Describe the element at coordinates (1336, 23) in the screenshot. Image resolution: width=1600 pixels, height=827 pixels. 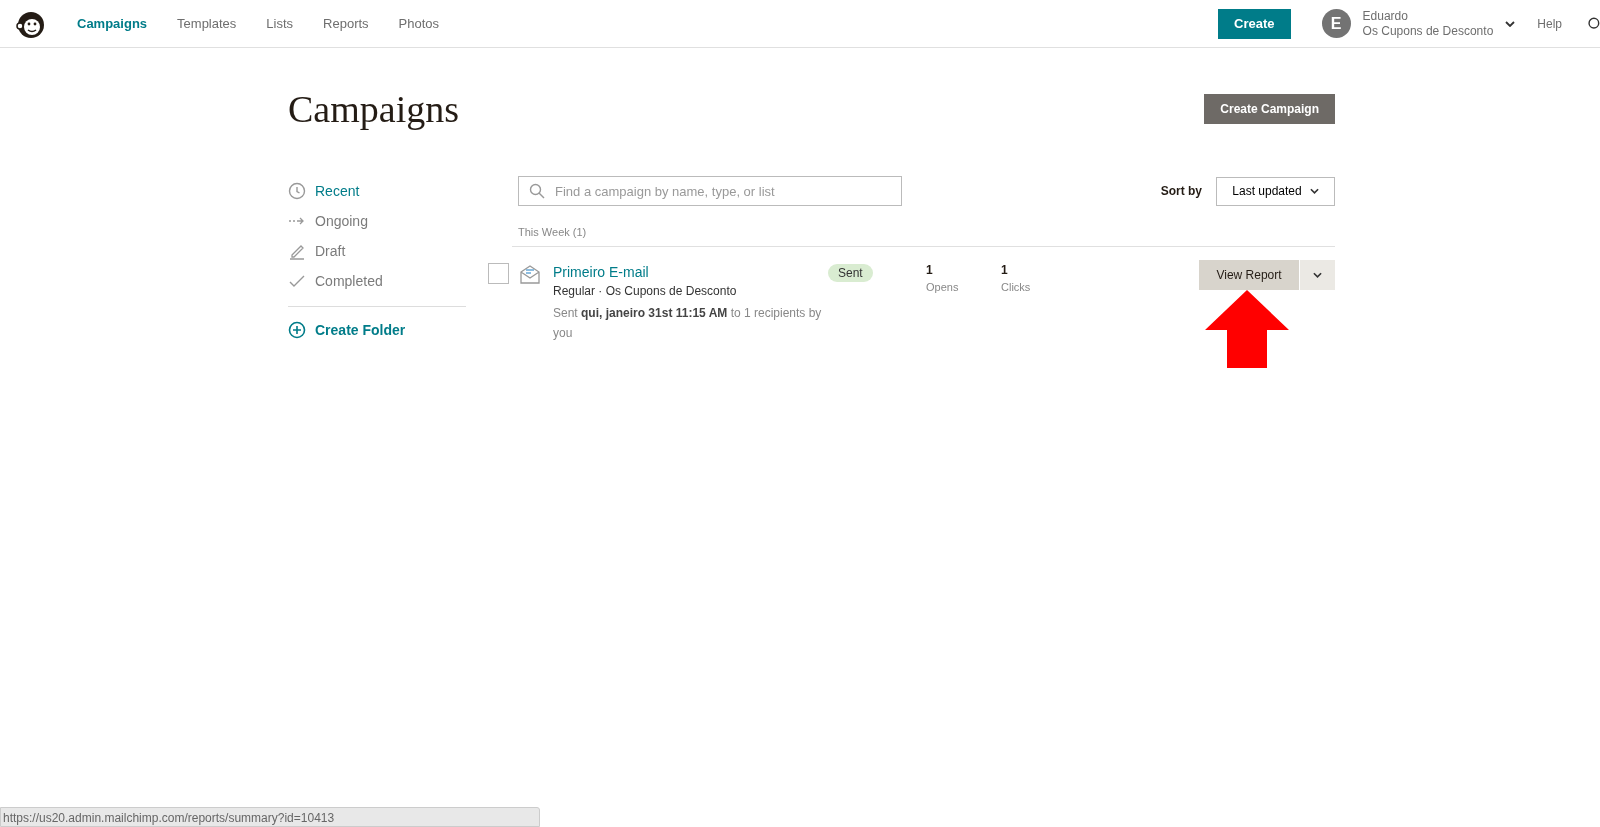
I see `avatar: E` at that location.